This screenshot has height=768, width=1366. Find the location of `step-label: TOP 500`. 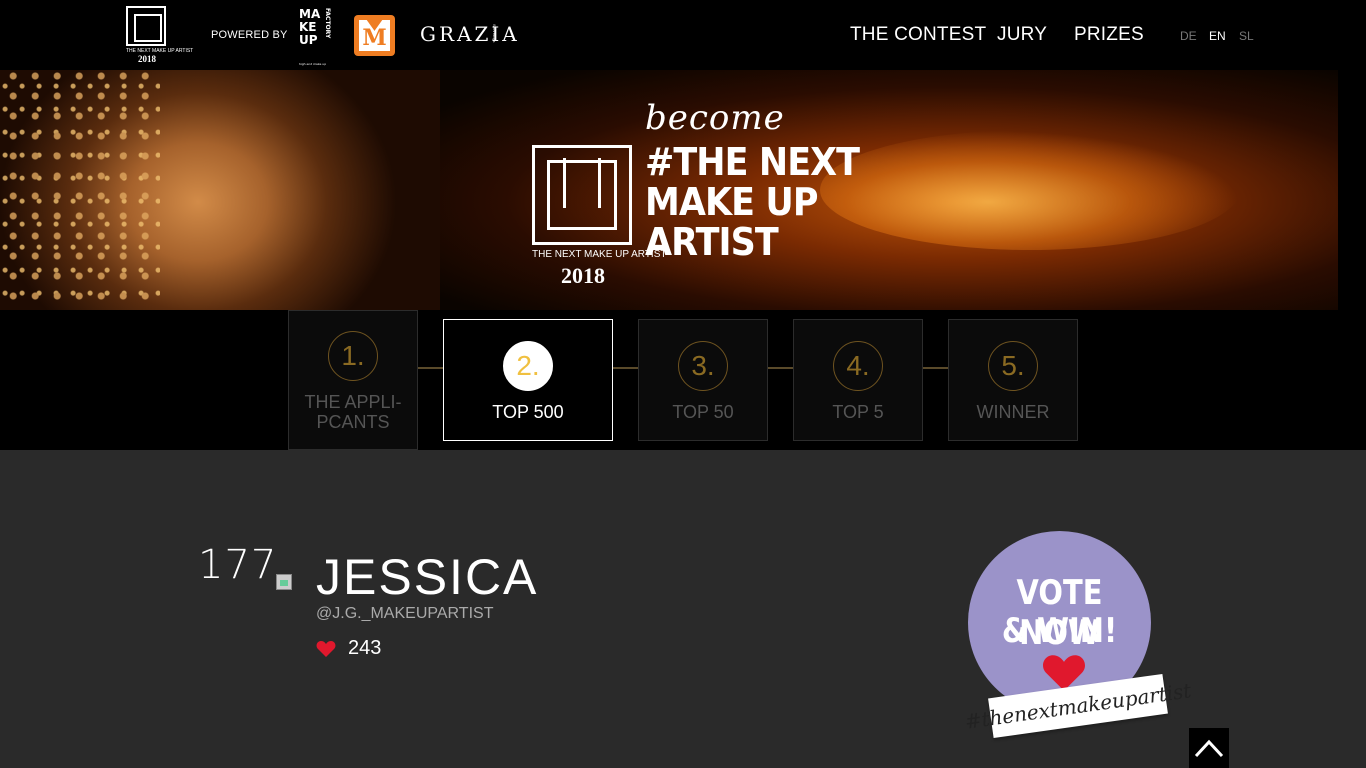

step-label: TOP 500 is located at coordinates (528, 412).